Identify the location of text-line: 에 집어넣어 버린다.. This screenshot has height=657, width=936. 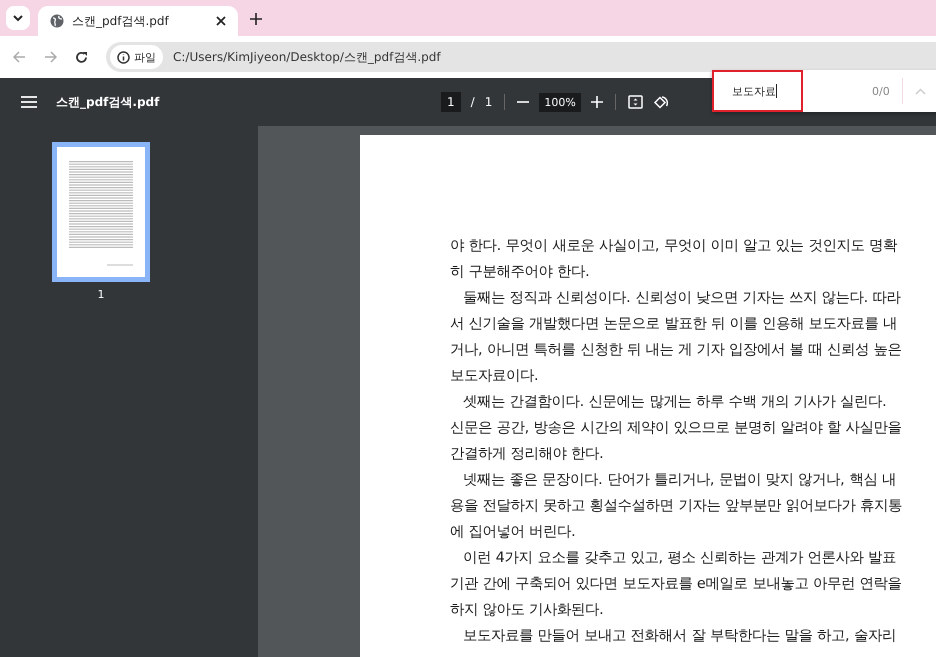
(513, 532).